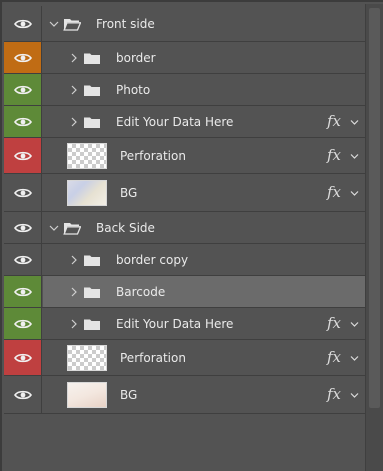  What do you see at coordinates (125, 228) in the screenshot?
I see `layer-name: Back Side` at bounding box center [125, 228].